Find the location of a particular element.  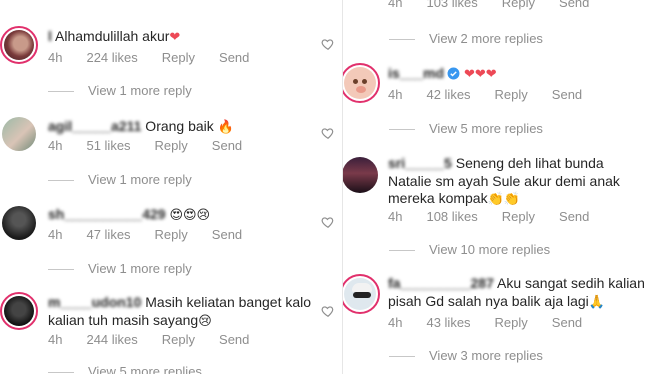

comment-meta: 4h 47 likes Reply Send is located at coordinates (157, 234).